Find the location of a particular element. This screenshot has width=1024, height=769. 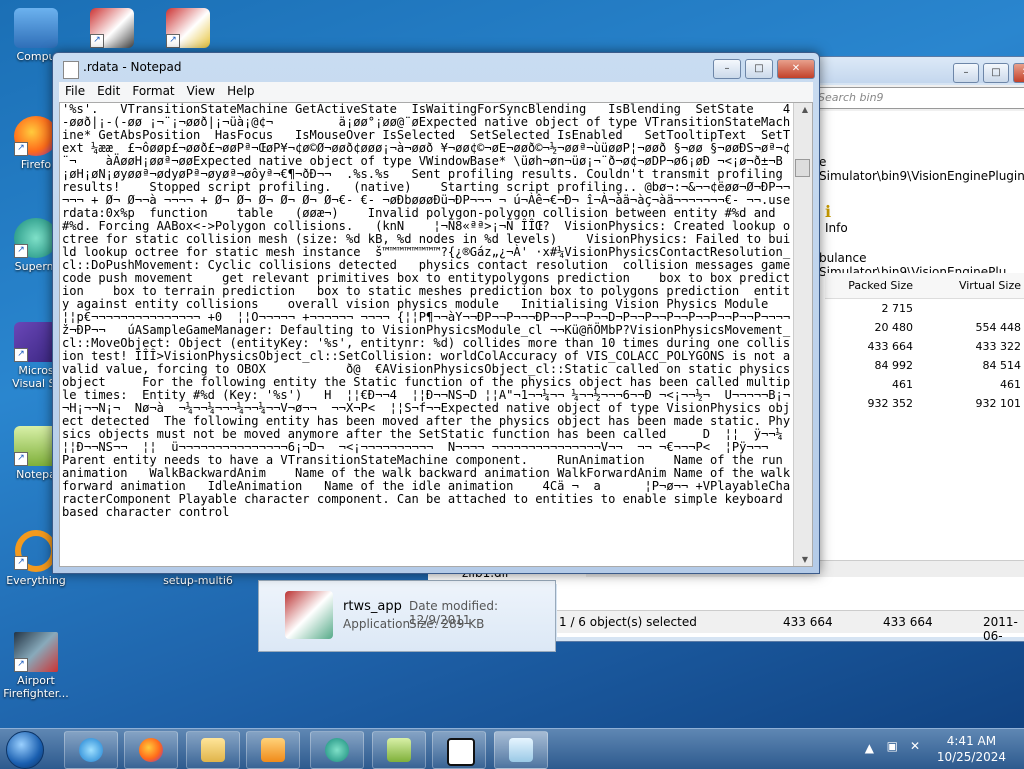

status-packed-size: 433 664 is located at coordinates (908, 622).